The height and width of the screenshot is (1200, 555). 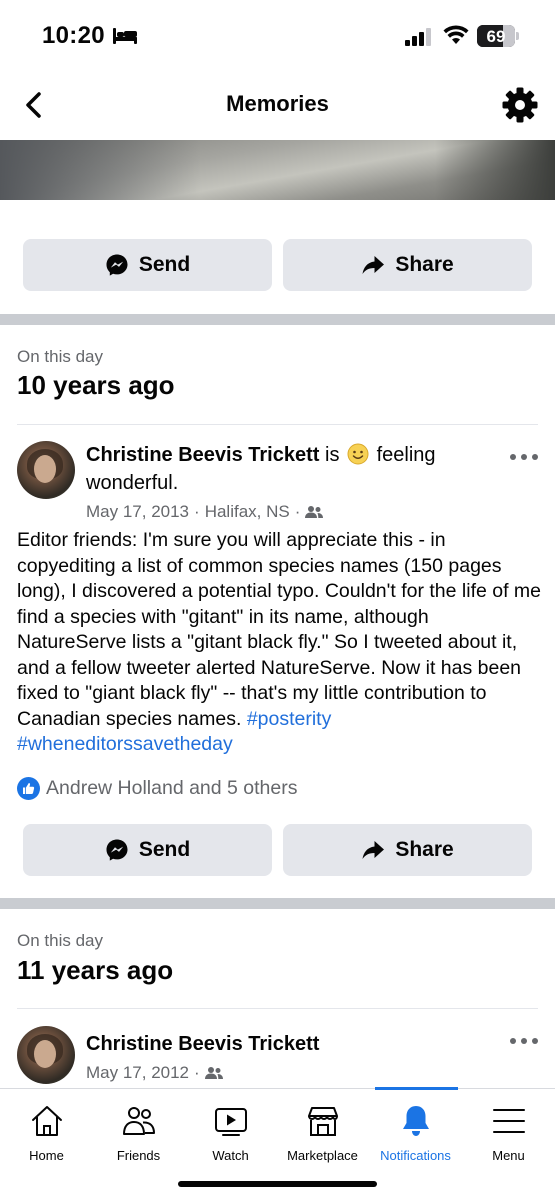 I want to click on post-date: May 17, 2013, so click(x=137, y=512).